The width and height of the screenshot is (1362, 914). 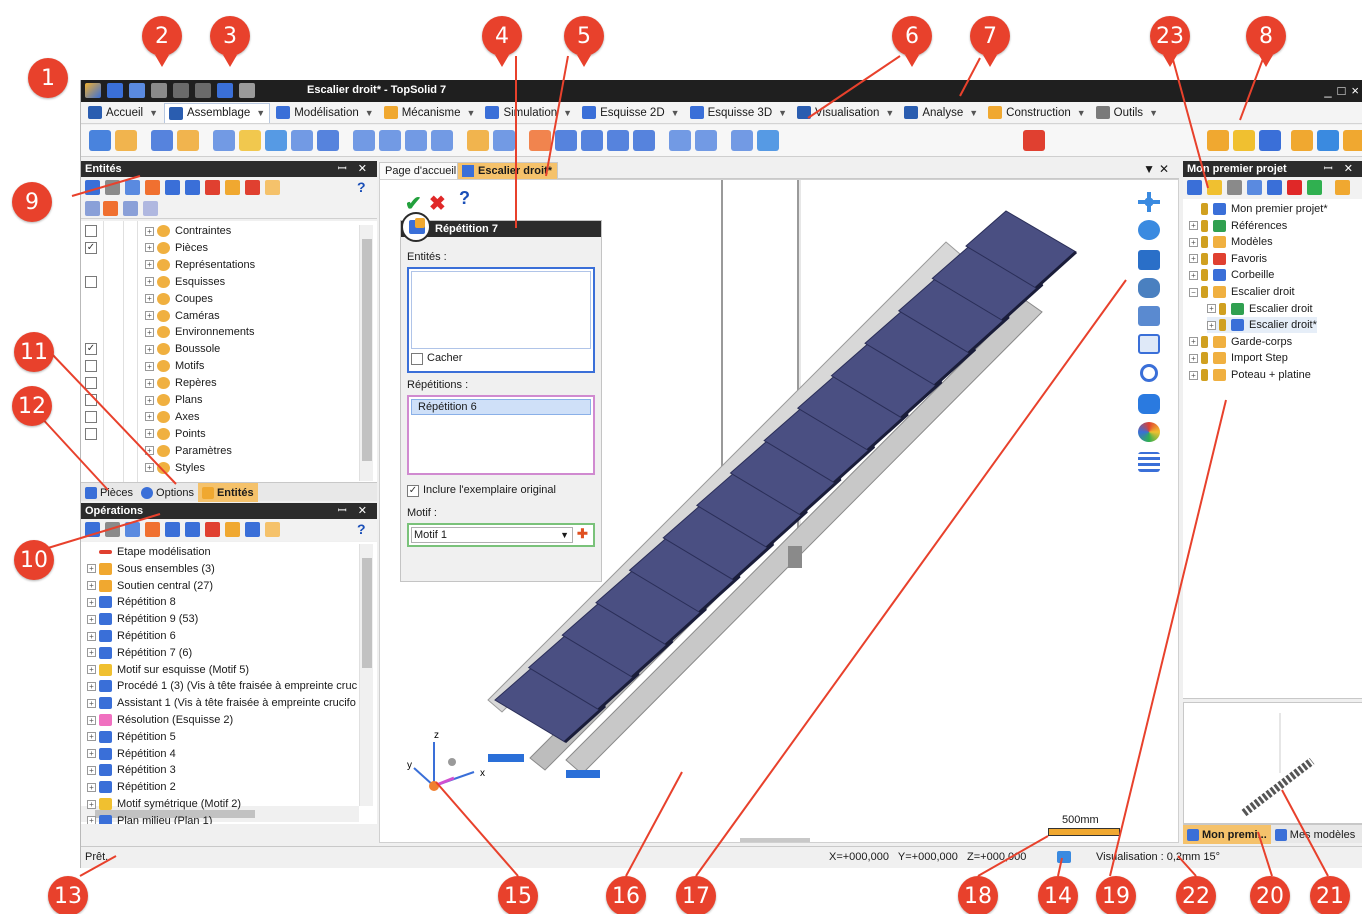 What do you see at coordinates (630, 113) in the screenshot?
I see `ribbon-tab-5: Esquisse 2D ▼` at bounding box center [630, 113].